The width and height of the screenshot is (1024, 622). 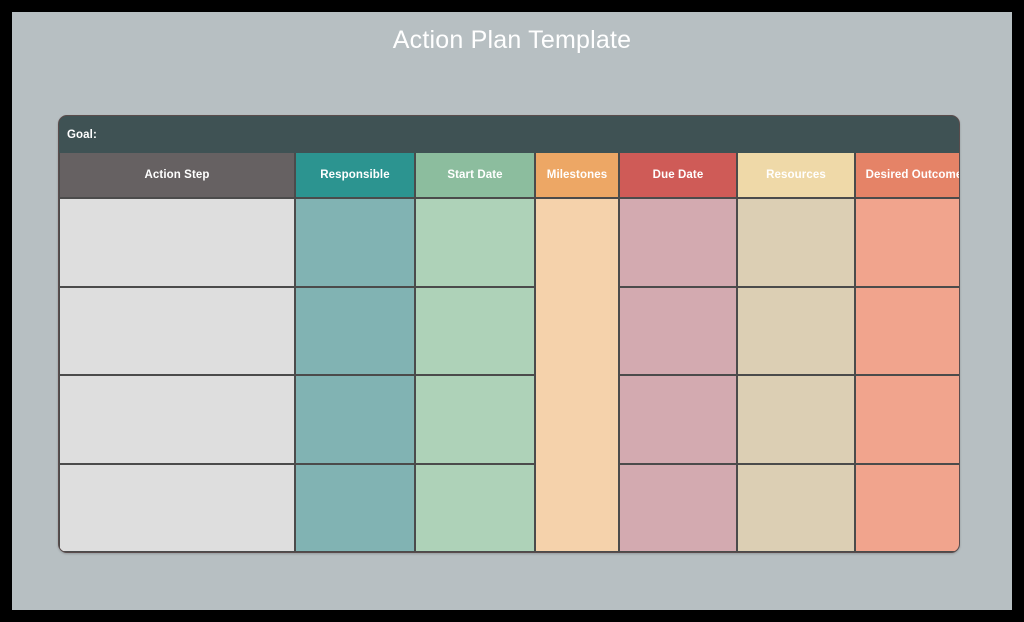 What do you see at coordinates (796, 175) in the screenshot?
I see `column-header-resources: Resources` at bounding box center [796, 175].